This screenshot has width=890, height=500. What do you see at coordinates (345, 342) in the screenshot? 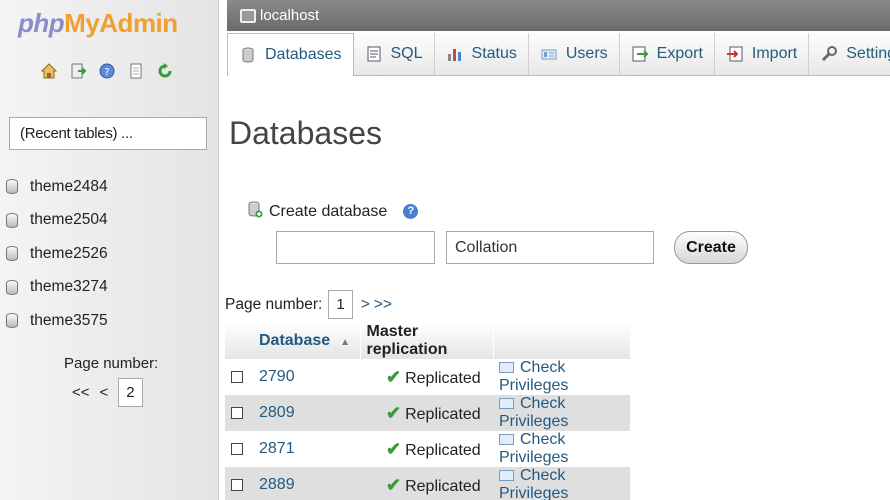
I see `sort-asc-icon: ▲` at bounding box center [345, 342].